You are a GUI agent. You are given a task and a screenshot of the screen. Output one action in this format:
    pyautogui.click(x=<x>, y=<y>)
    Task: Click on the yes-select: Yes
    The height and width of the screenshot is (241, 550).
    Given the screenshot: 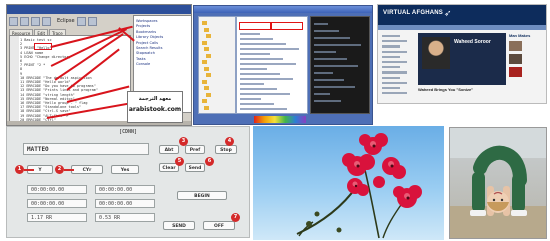 What is the action you would take?
    pyautogui.click(x=125, y=169)
    